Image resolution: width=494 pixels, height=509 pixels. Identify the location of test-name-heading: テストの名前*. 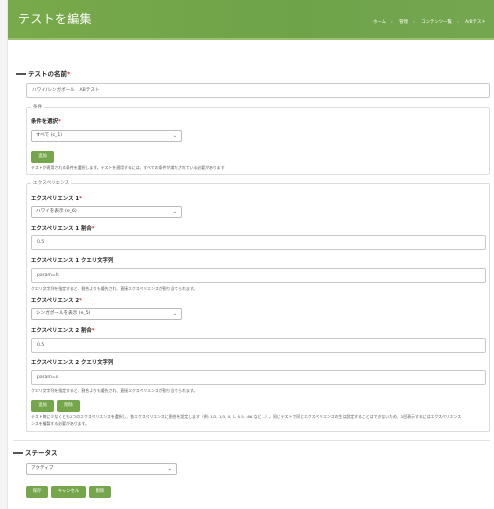
(43, 73).